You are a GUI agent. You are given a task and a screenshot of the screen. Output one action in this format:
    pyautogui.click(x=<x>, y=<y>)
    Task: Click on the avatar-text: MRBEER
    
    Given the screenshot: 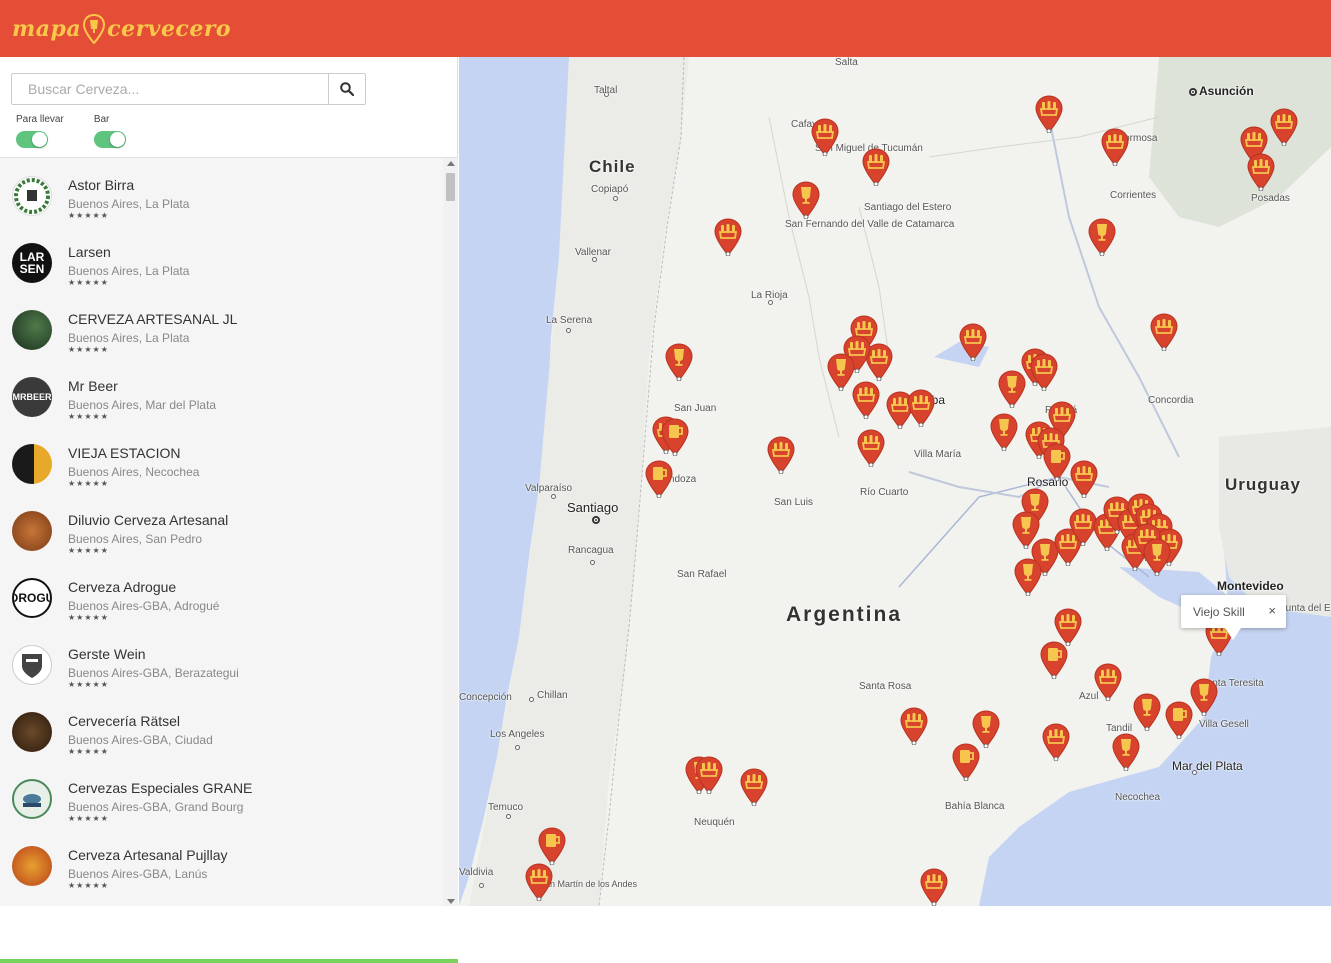 What is the action you would take?
    pyautogui.click(x=32, y=397)
    